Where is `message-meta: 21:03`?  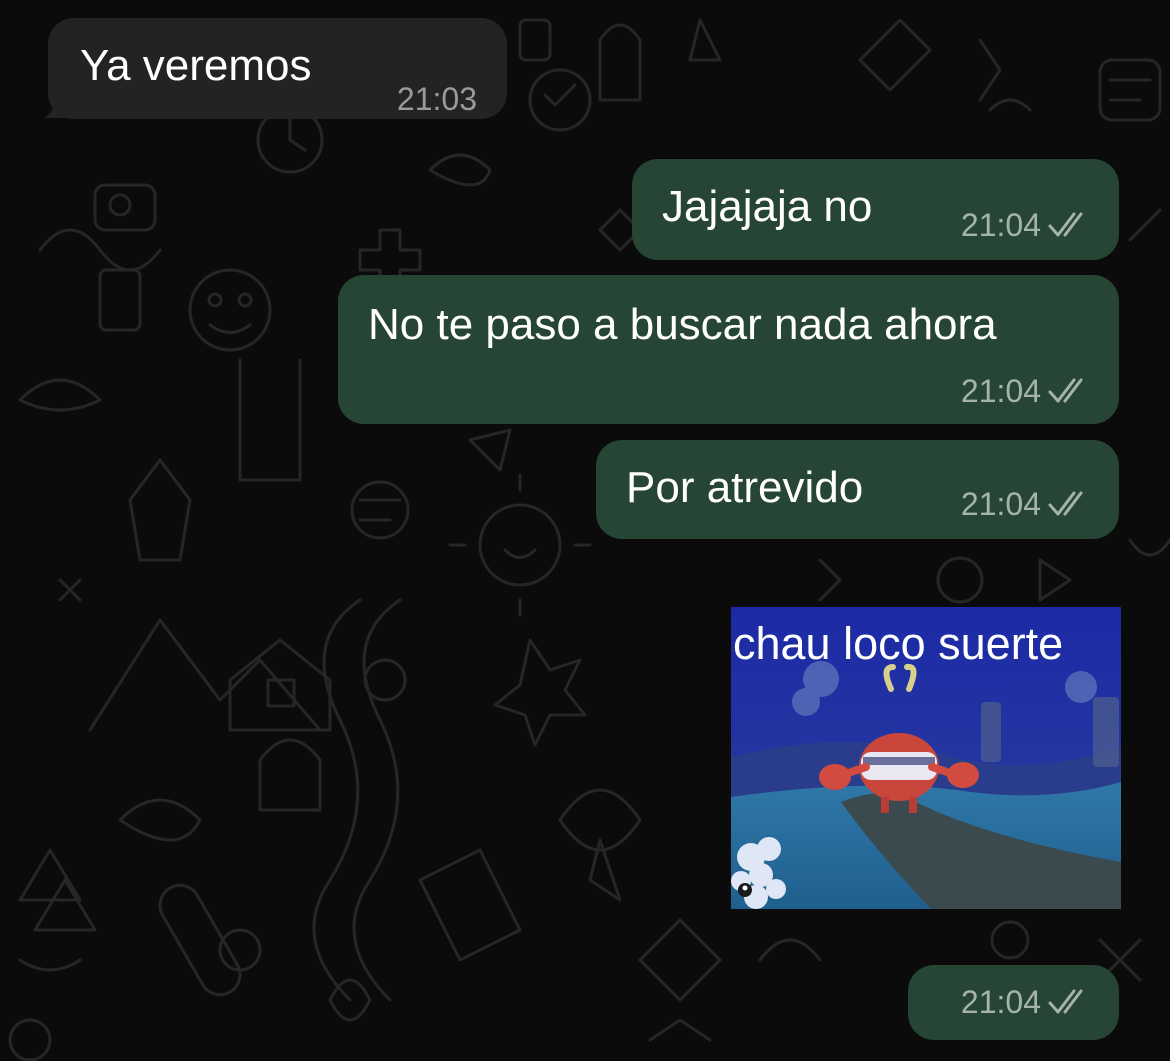 message-meta: 21:03 is located at coordinates (437, 99).